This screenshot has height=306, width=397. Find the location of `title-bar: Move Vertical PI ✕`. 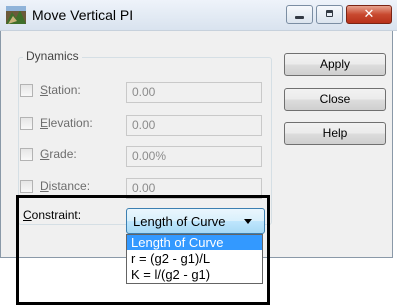

title-bar: Move Vertical PI ✕ is located at coordinates (198, 15).